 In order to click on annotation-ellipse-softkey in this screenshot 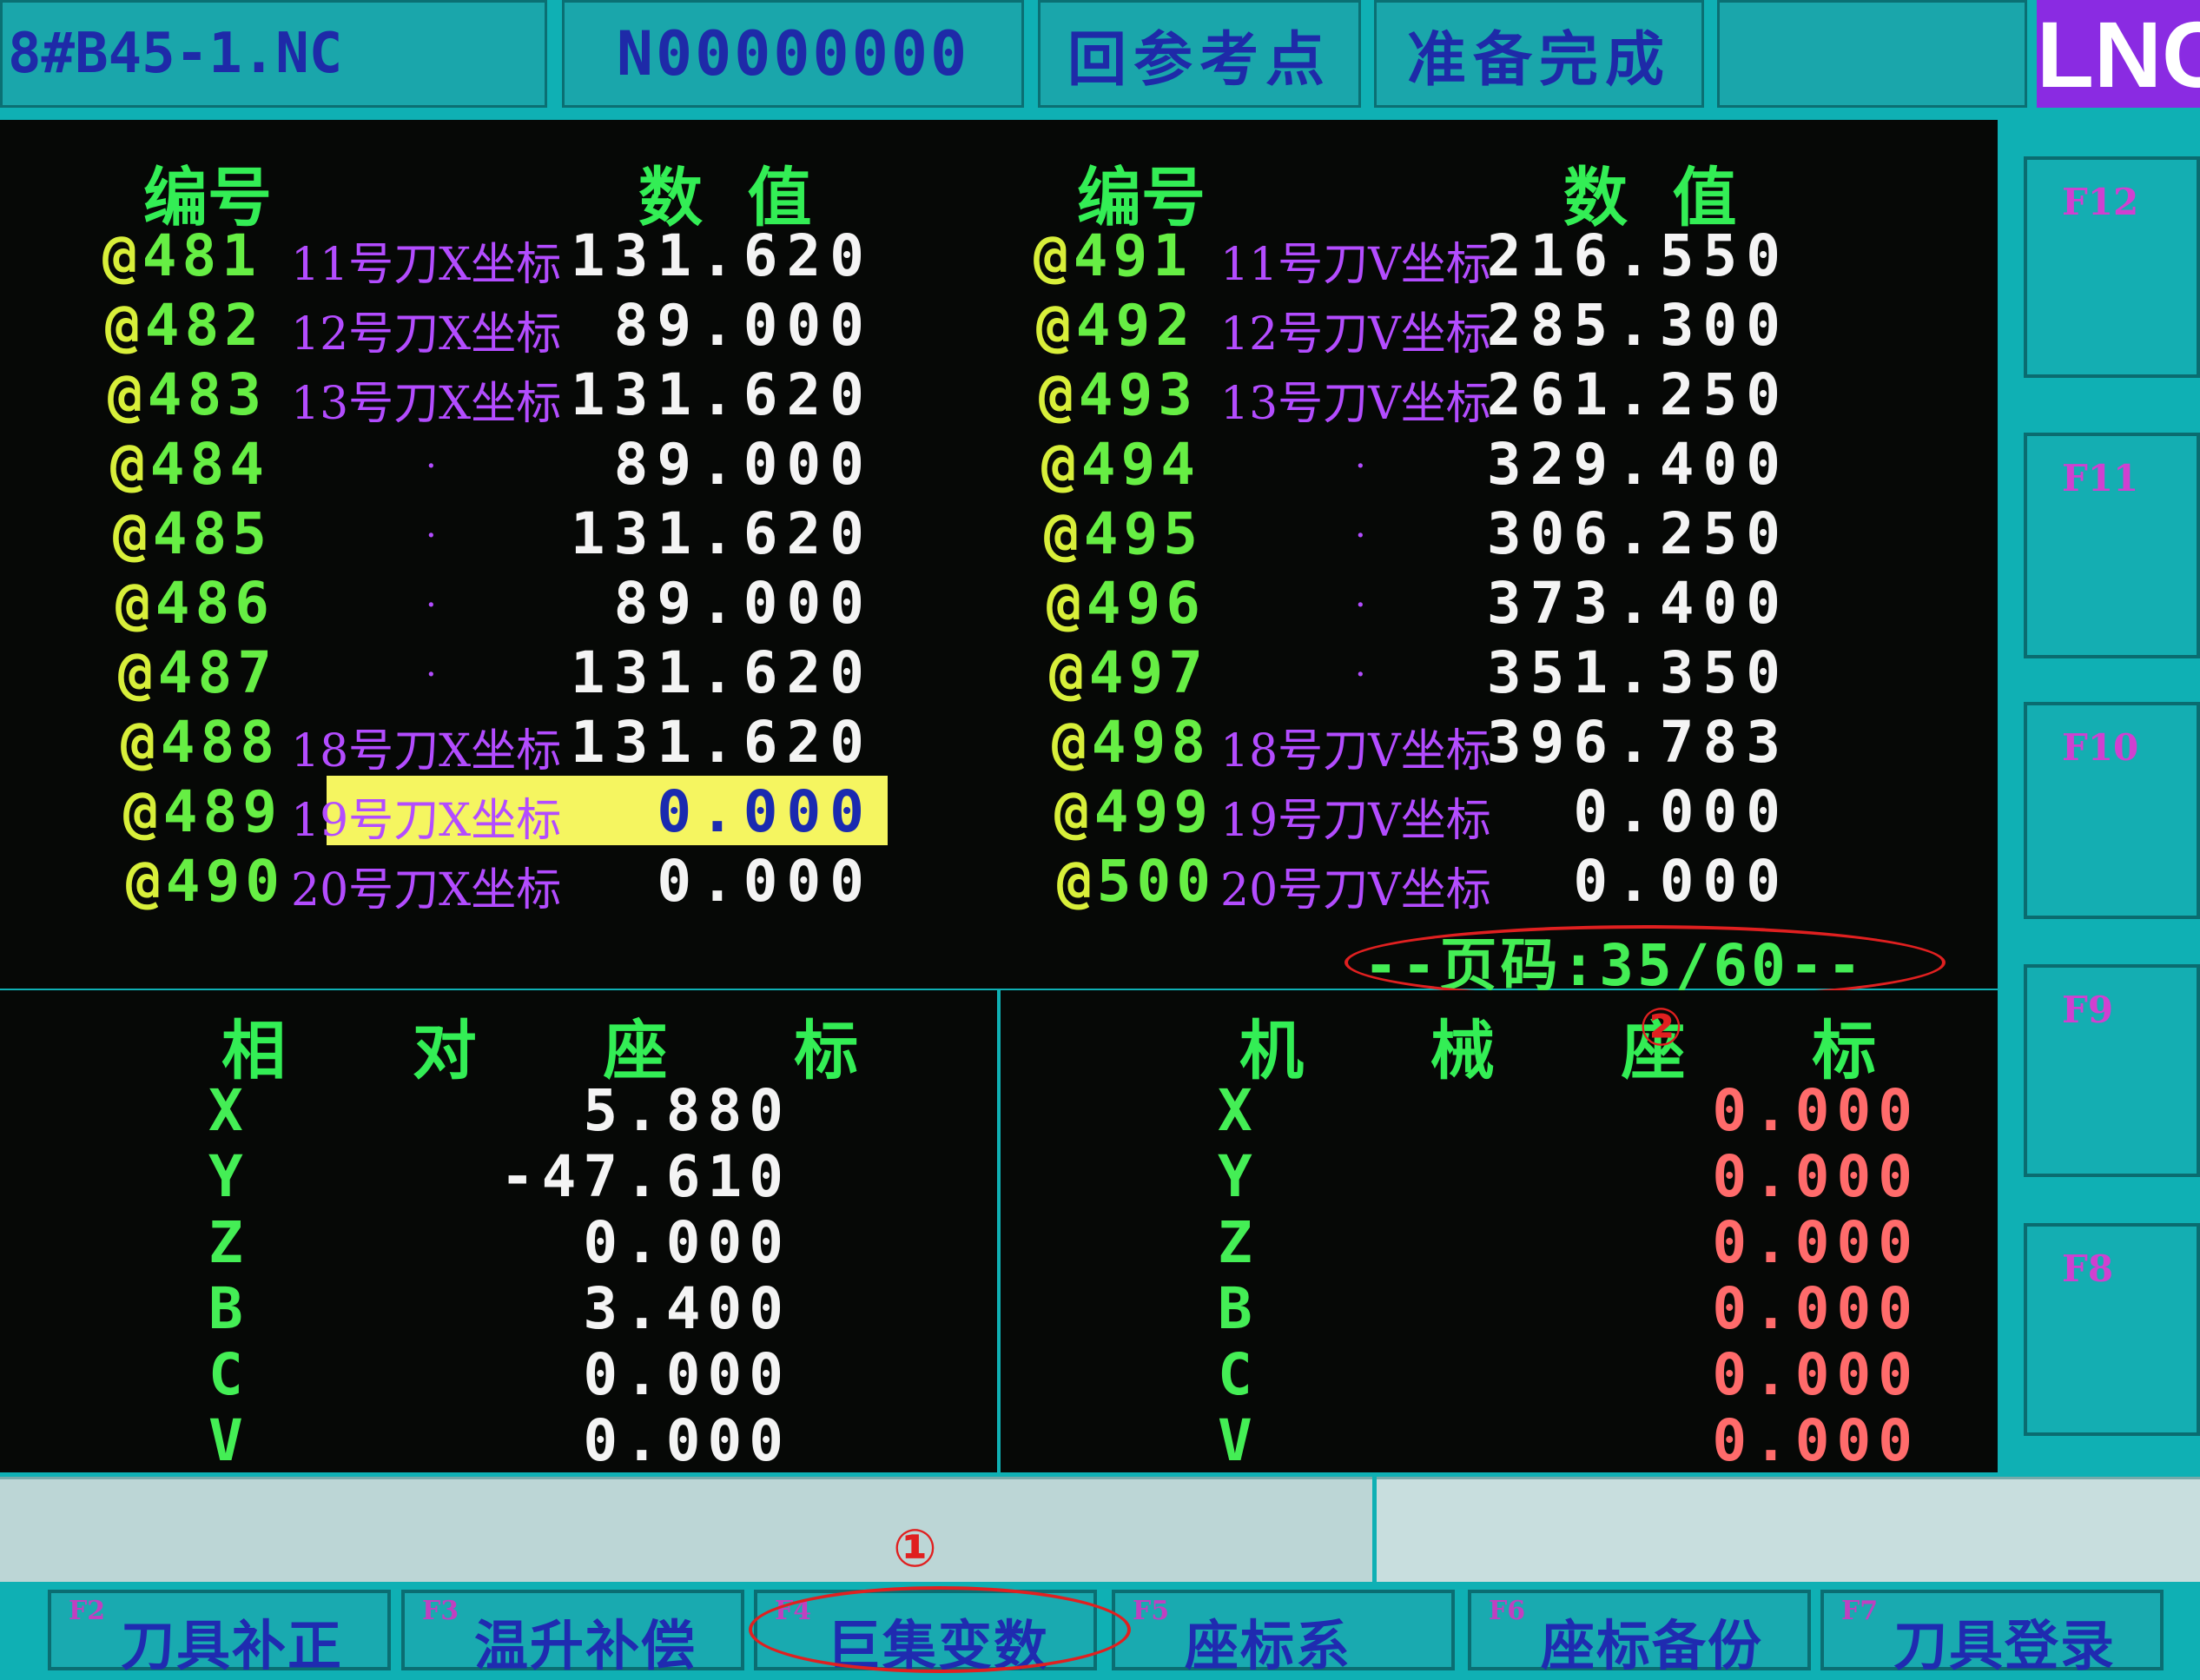, I will do `click(940, 1629)`.